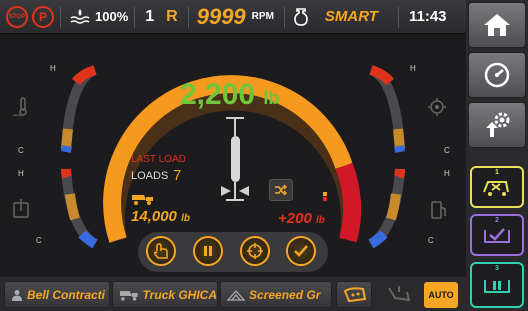  I want to click on clock-time: 11:43, so click(427, 16).